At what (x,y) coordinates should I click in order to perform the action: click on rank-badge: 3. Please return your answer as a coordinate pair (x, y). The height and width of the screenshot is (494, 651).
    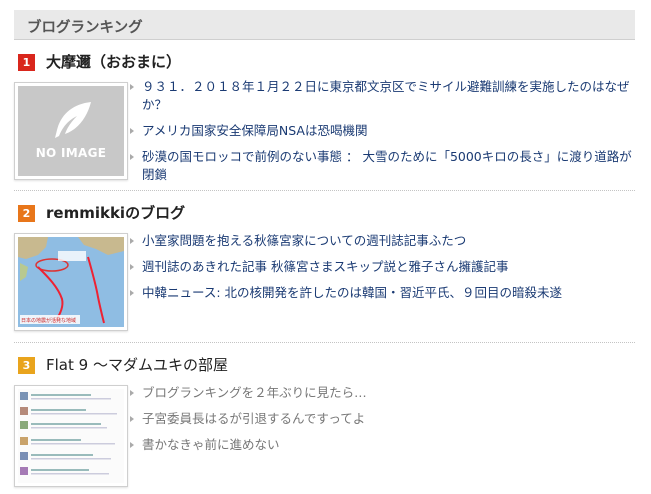
    Looking at the image, I should click on (26, 365).